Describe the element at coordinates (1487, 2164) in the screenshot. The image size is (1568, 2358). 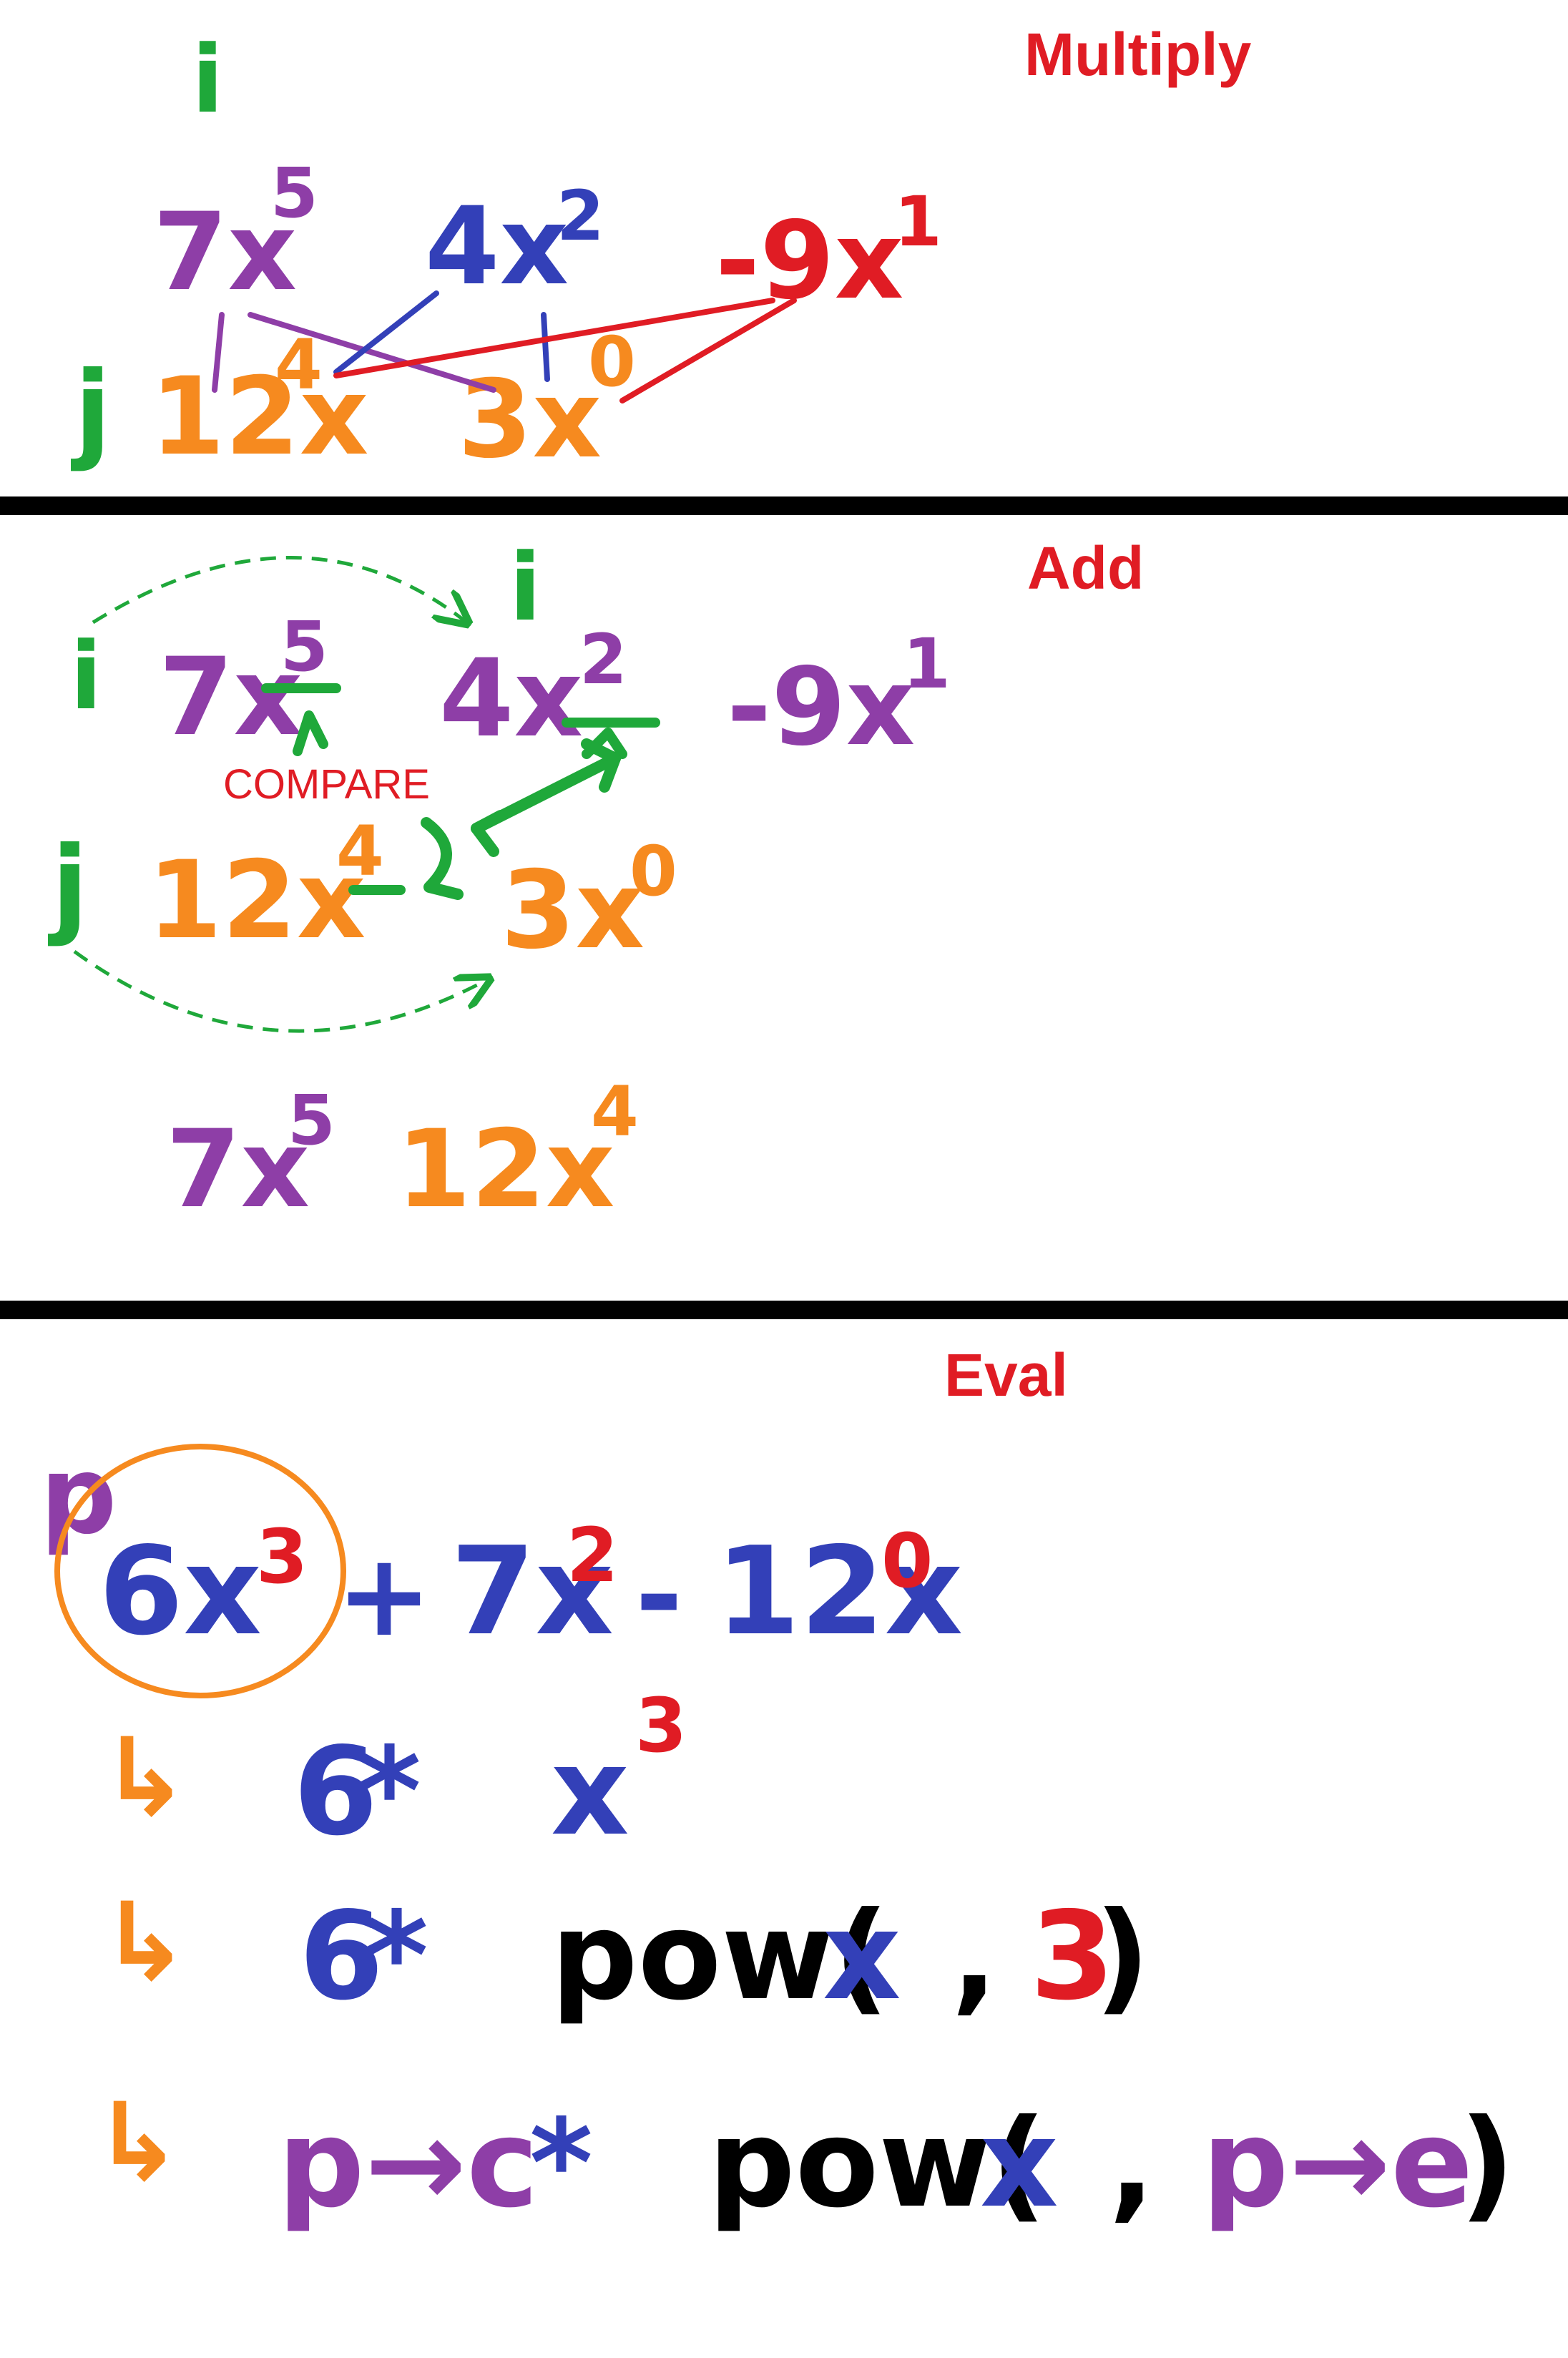
I see `step-3-part-7: )` at that location.